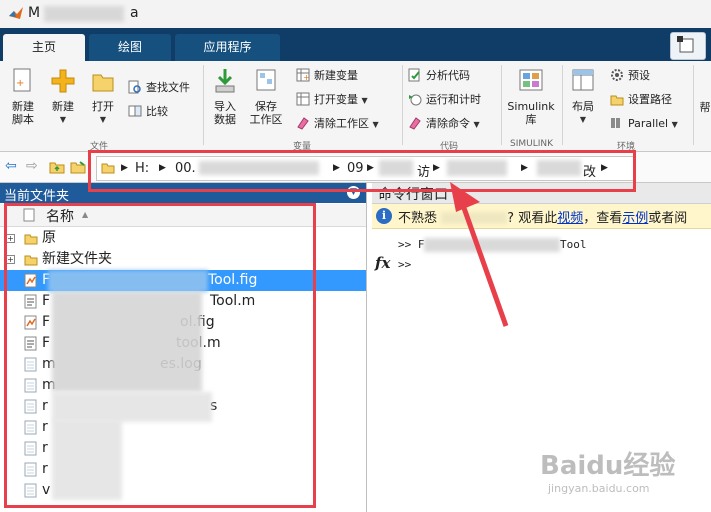  What do you see at coordinates (531, 80) in the screenshot?
I see `simulink-library-icon` at bounding box center [531, 80].